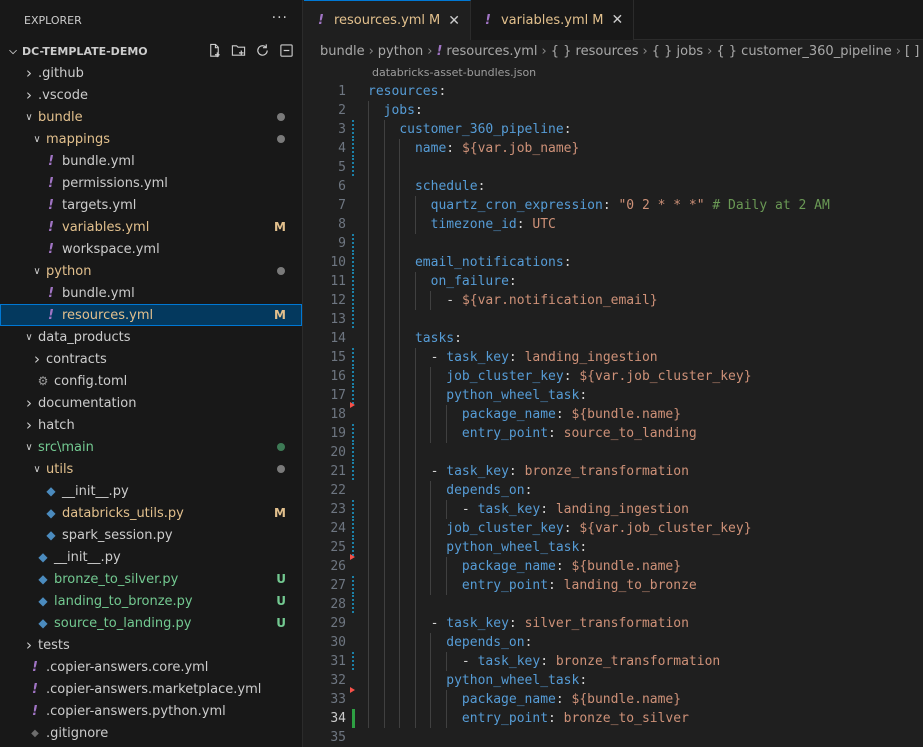 This screenshot has height=747, width=923. I want to click on folder-item: ∨ src\main, so click(151, 447).